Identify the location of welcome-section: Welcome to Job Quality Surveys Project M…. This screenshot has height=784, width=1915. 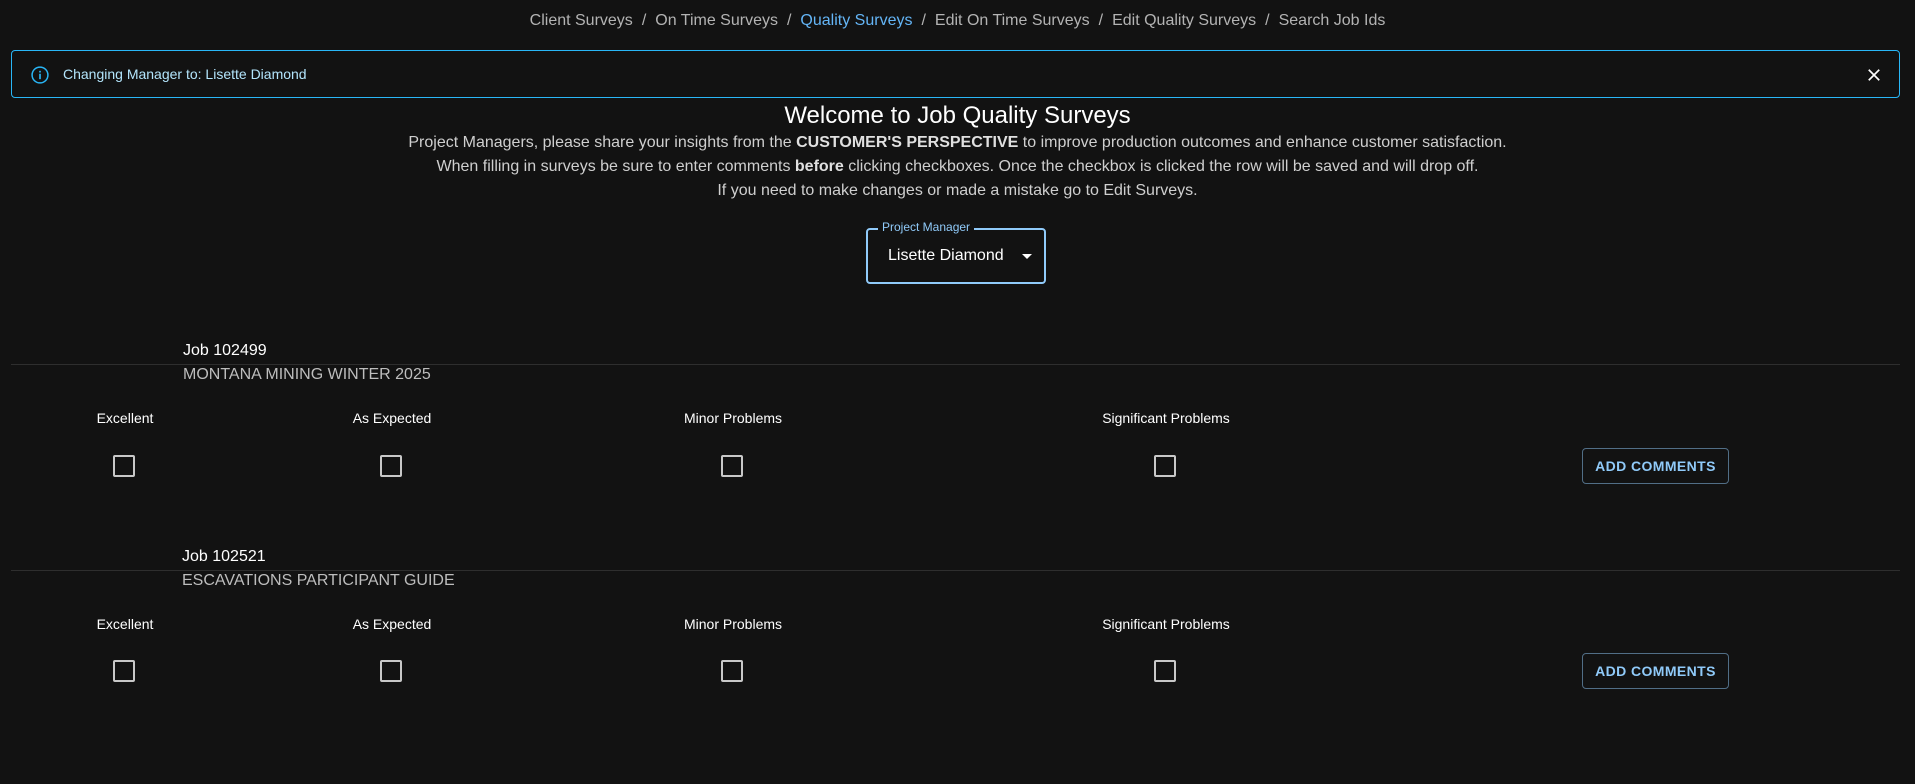
(957, 152).